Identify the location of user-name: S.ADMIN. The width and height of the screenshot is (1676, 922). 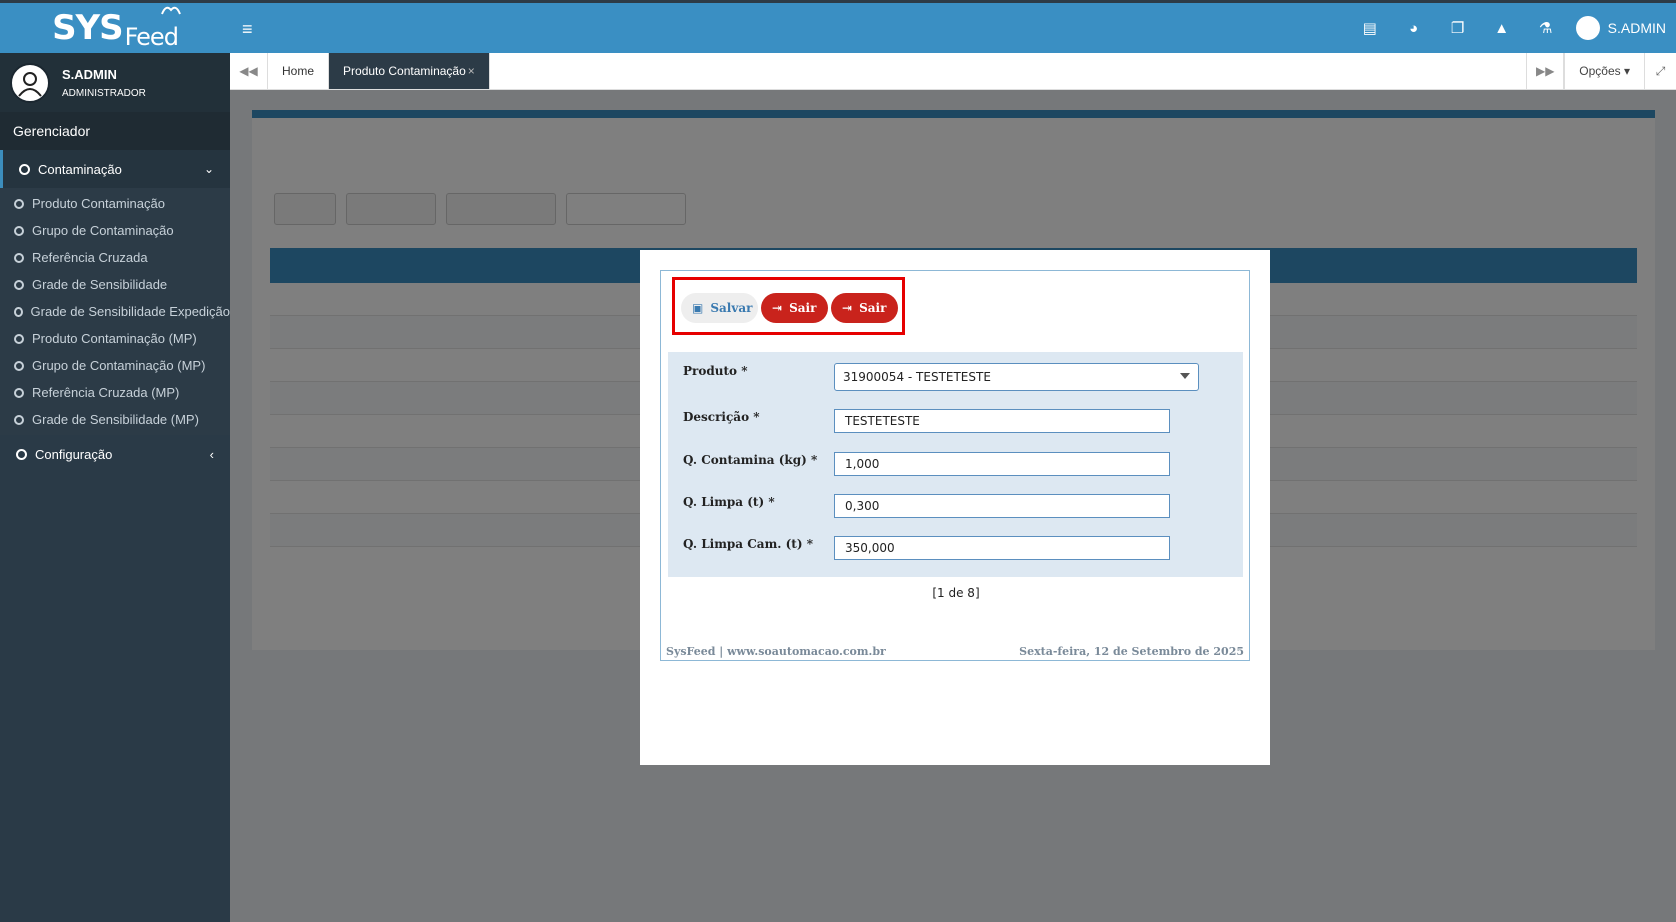
(89, 74).